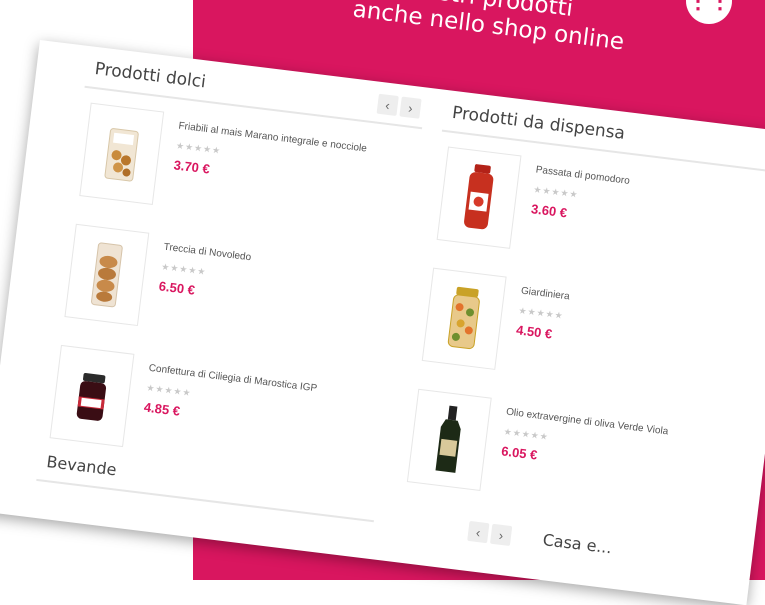 This screenshot has width=765, height=605. What do you see at coordinates (479, 197) in the screenshot?
I see `tomato-jar-icon` at bounding box center [479, 197].